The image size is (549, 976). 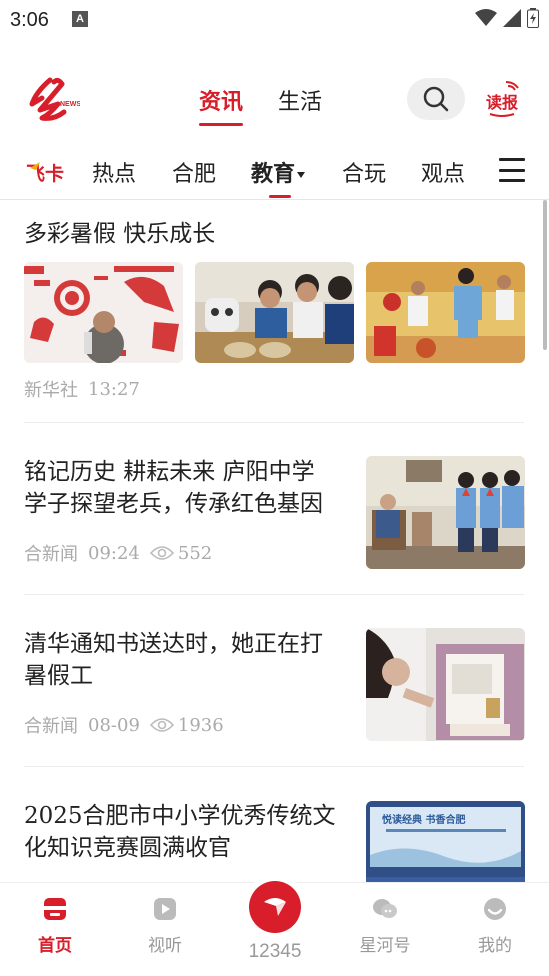 I want to click on play-icon, so click(x=165, y=909).